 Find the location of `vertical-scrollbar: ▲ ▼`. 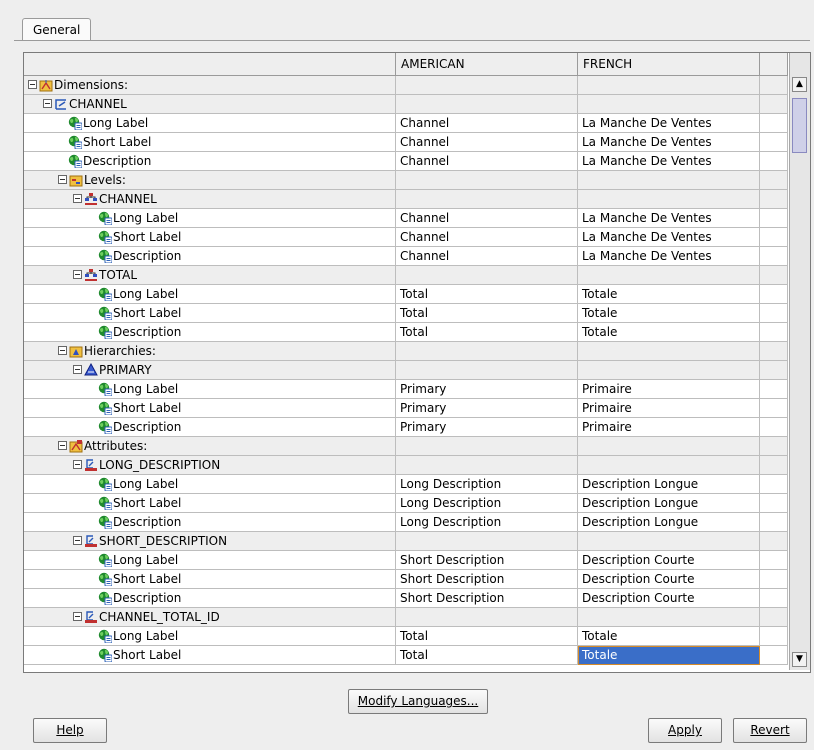

vertical-scrollbar: ▲ ▼ is located at coordinates (799, 361).